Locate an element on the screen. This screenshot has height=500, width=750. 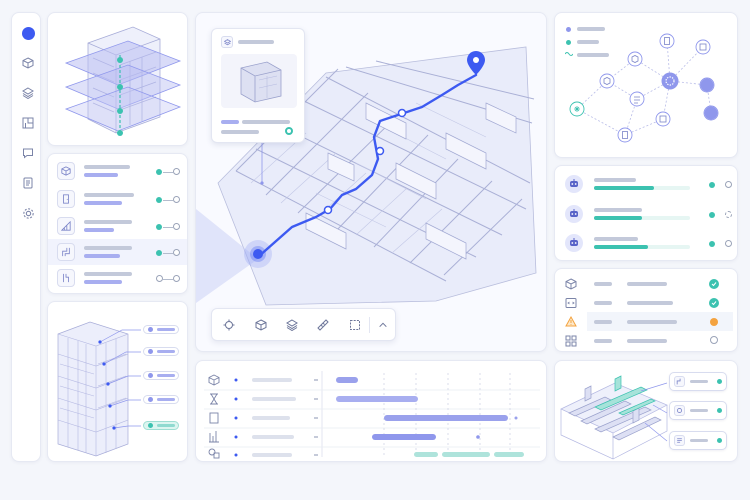
home-button is located at coordinates (28, 33).